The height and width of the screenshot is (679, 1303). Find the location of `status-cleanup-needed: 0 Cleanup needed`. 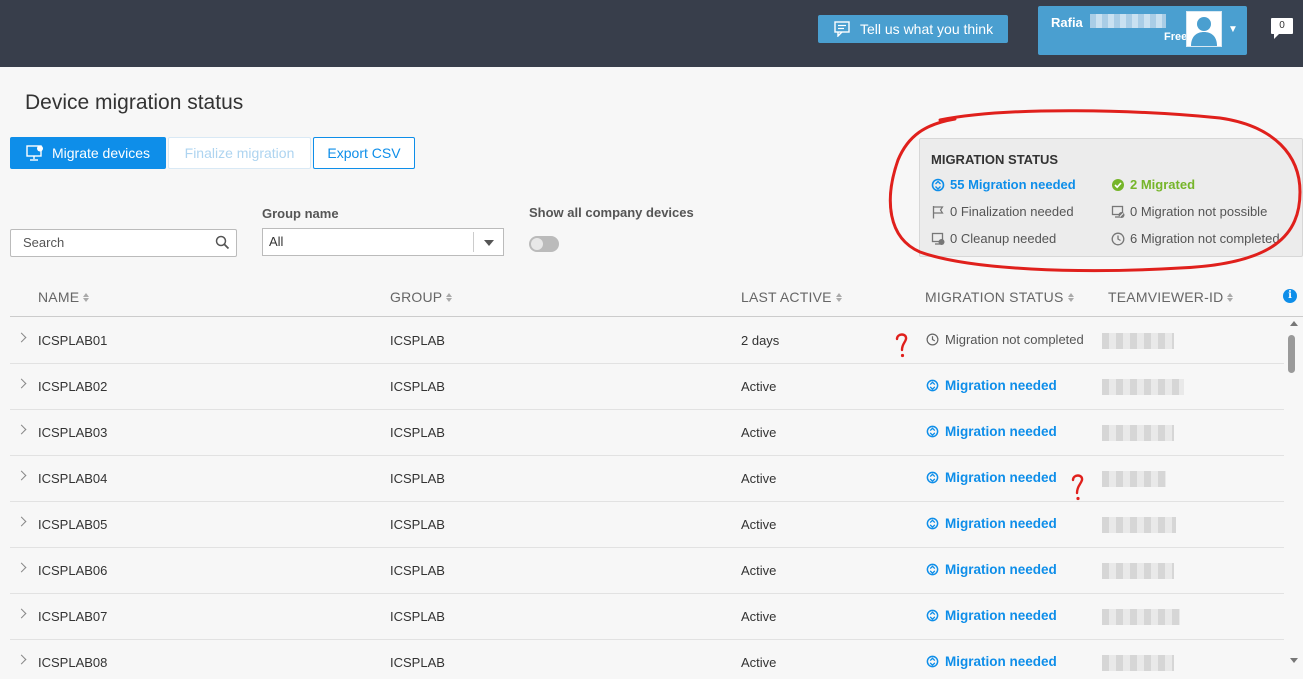

status-cleanup-needed: 0 Cleanup needed is located at coordinates (993, 238).